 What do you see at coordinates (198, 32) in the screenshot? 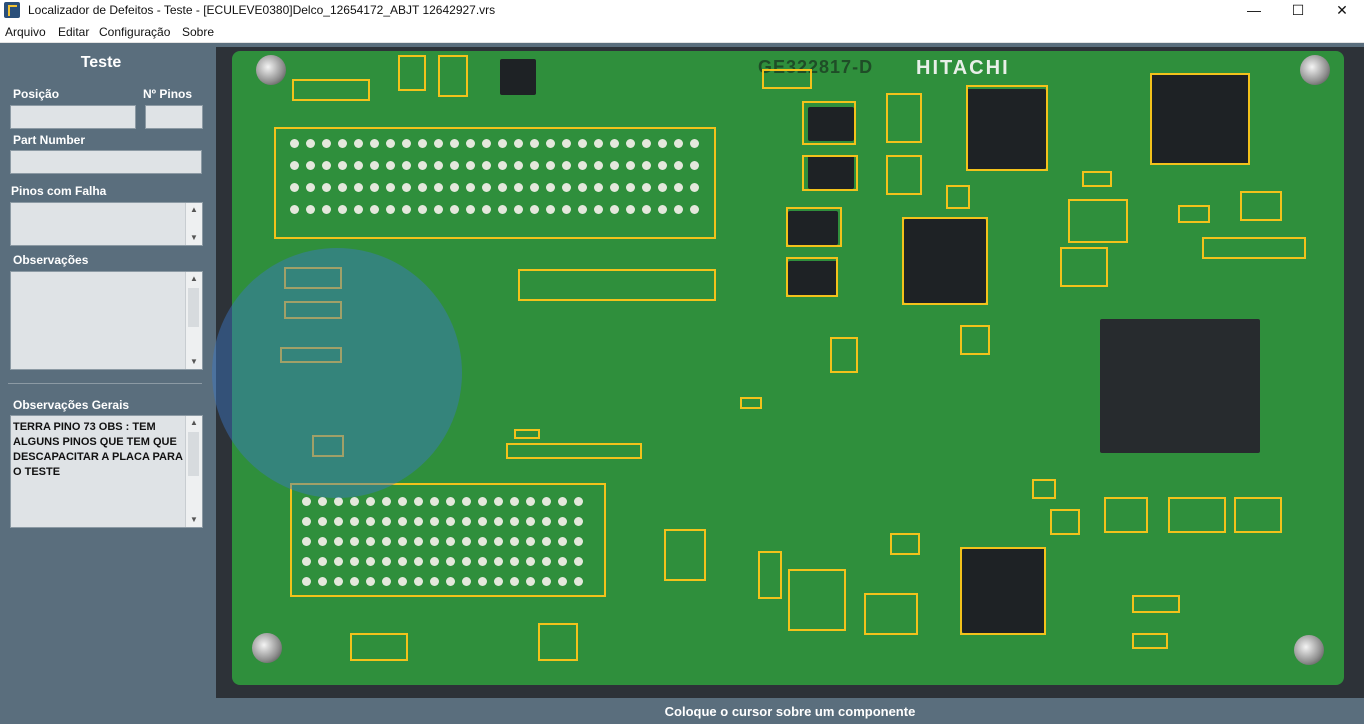
I see `menu-sobre: Sobre` at bounding box center [198, 32].